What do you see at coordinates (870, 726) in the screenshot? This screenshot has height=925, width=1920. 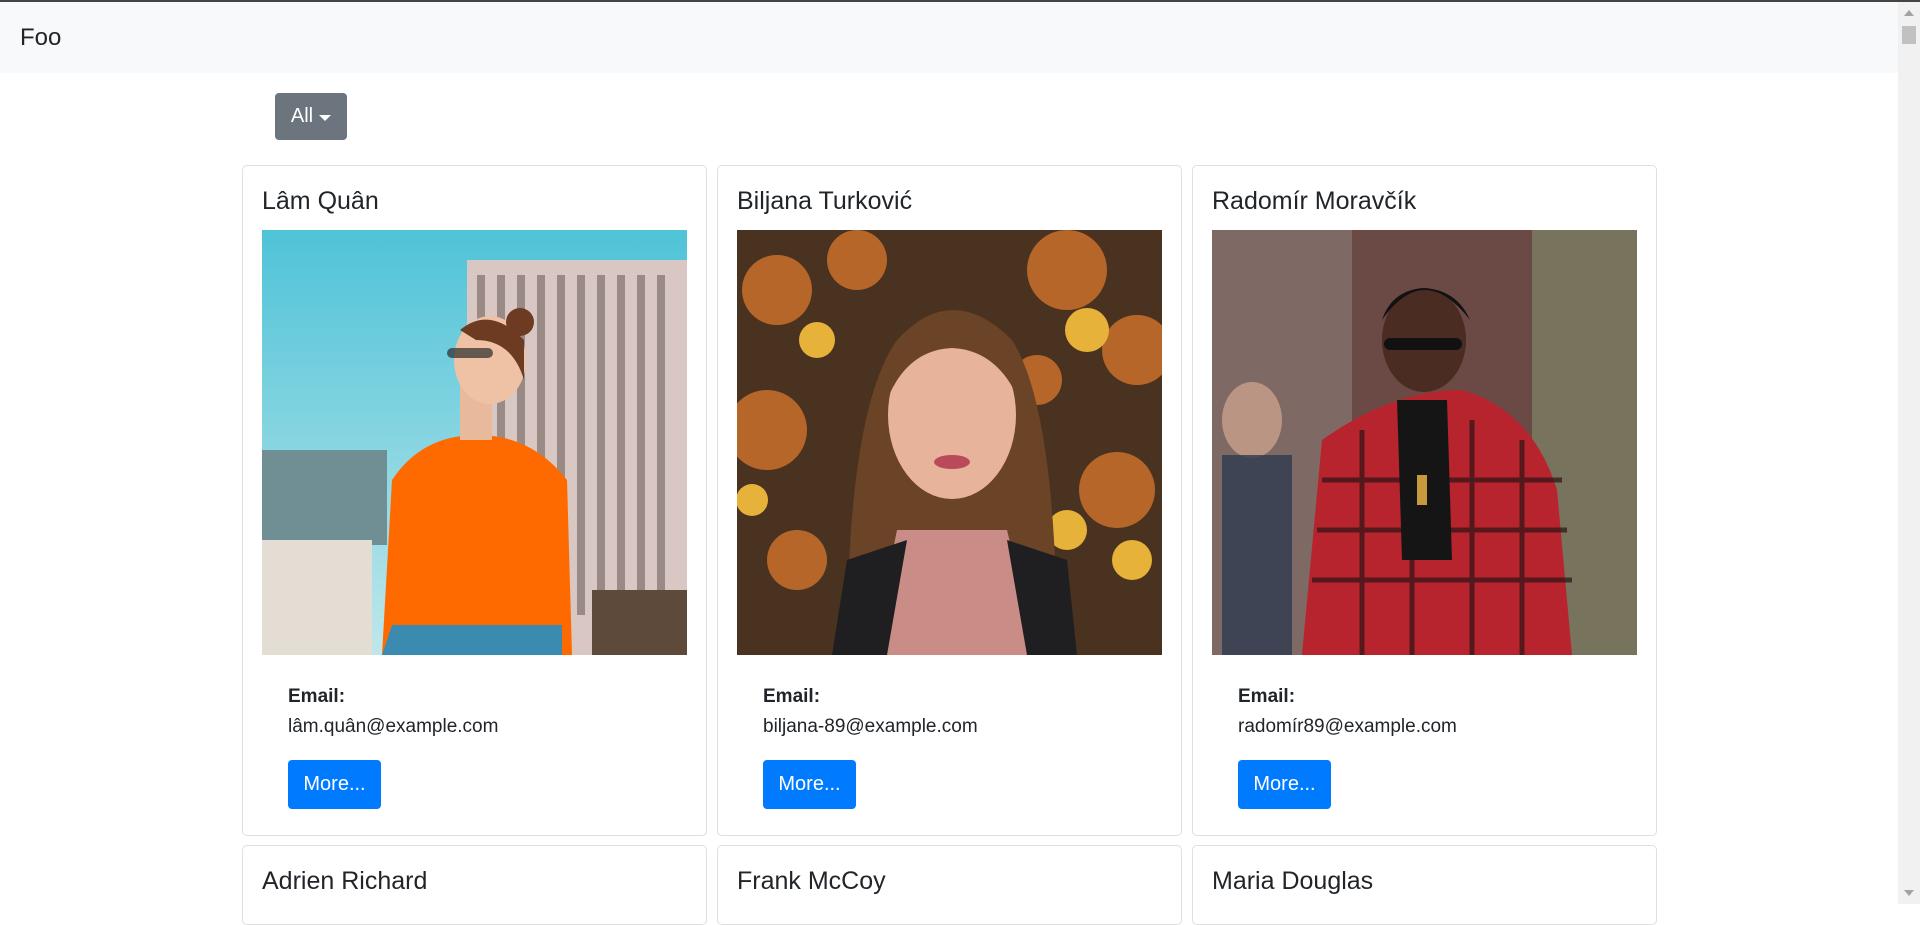 I see `email-value: biljana-89@example.com` at bounding box center [870, 726].